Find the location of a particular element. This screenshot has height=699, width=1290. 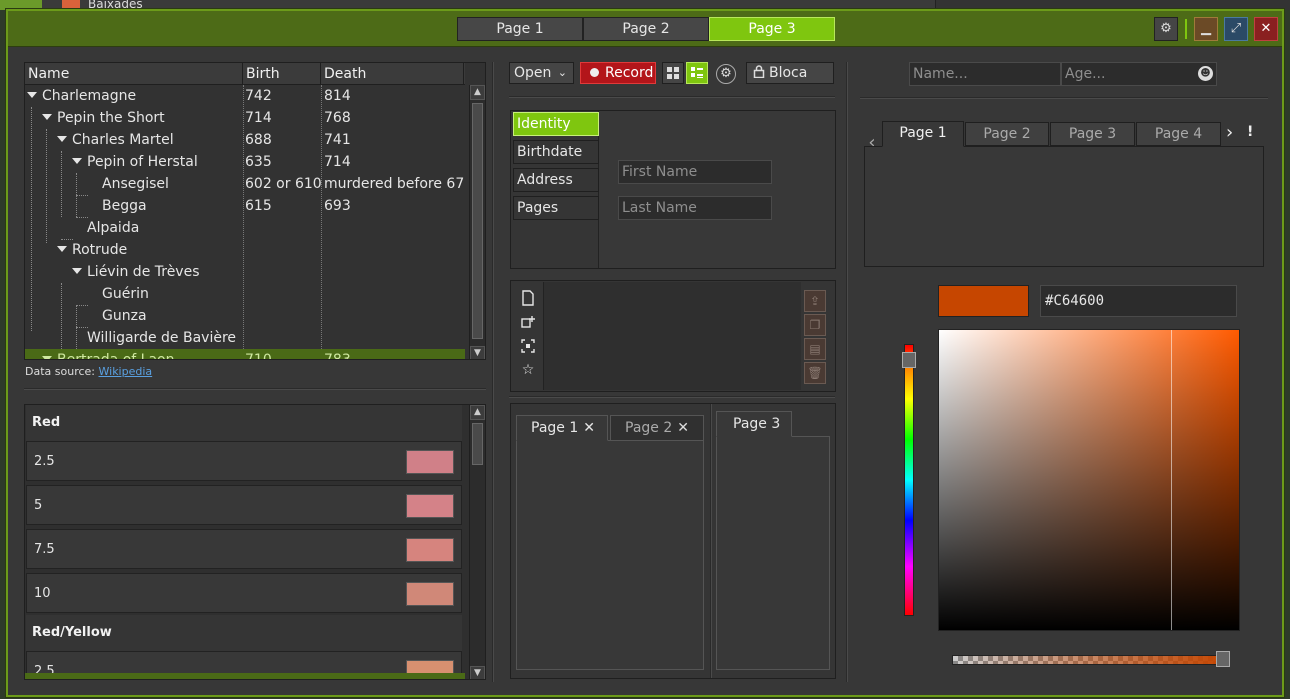

doc-tab-page-3: Page 3 is located at coordinates (754, 424).